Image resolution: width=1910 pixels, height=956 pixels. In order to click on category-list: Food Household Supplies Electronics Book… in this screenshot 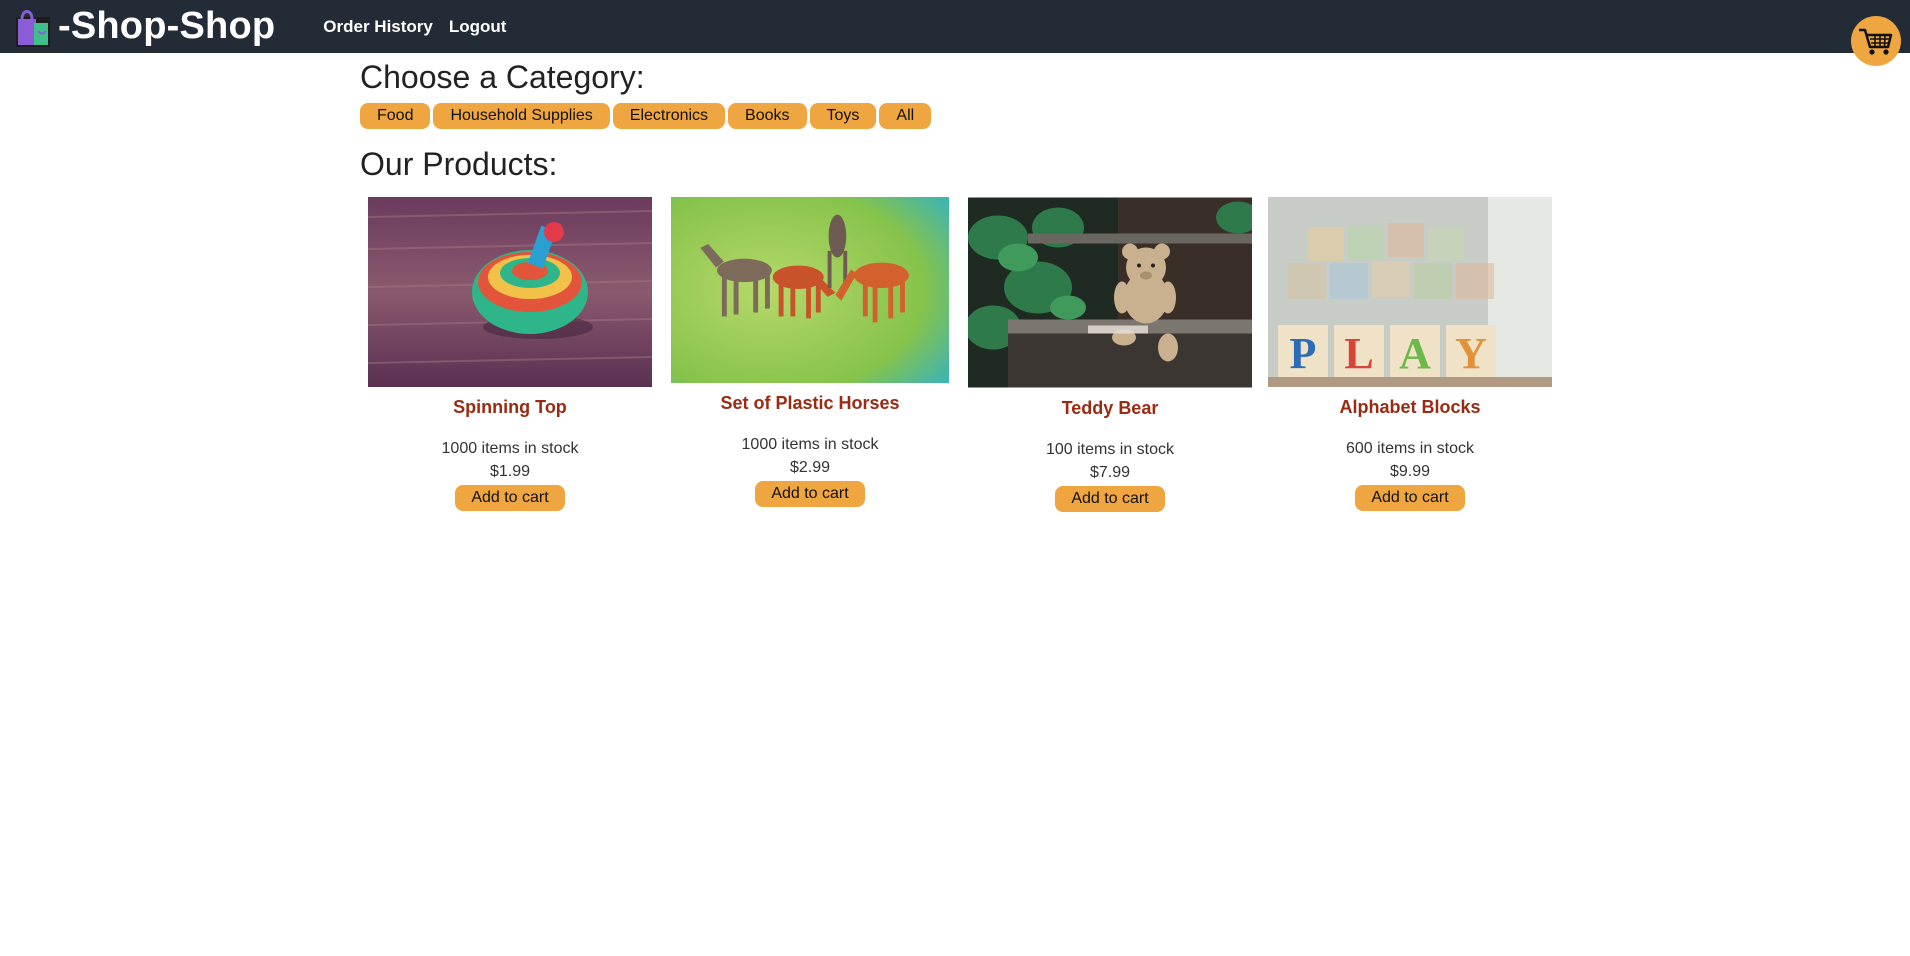, I will do `click(647, 116)`.